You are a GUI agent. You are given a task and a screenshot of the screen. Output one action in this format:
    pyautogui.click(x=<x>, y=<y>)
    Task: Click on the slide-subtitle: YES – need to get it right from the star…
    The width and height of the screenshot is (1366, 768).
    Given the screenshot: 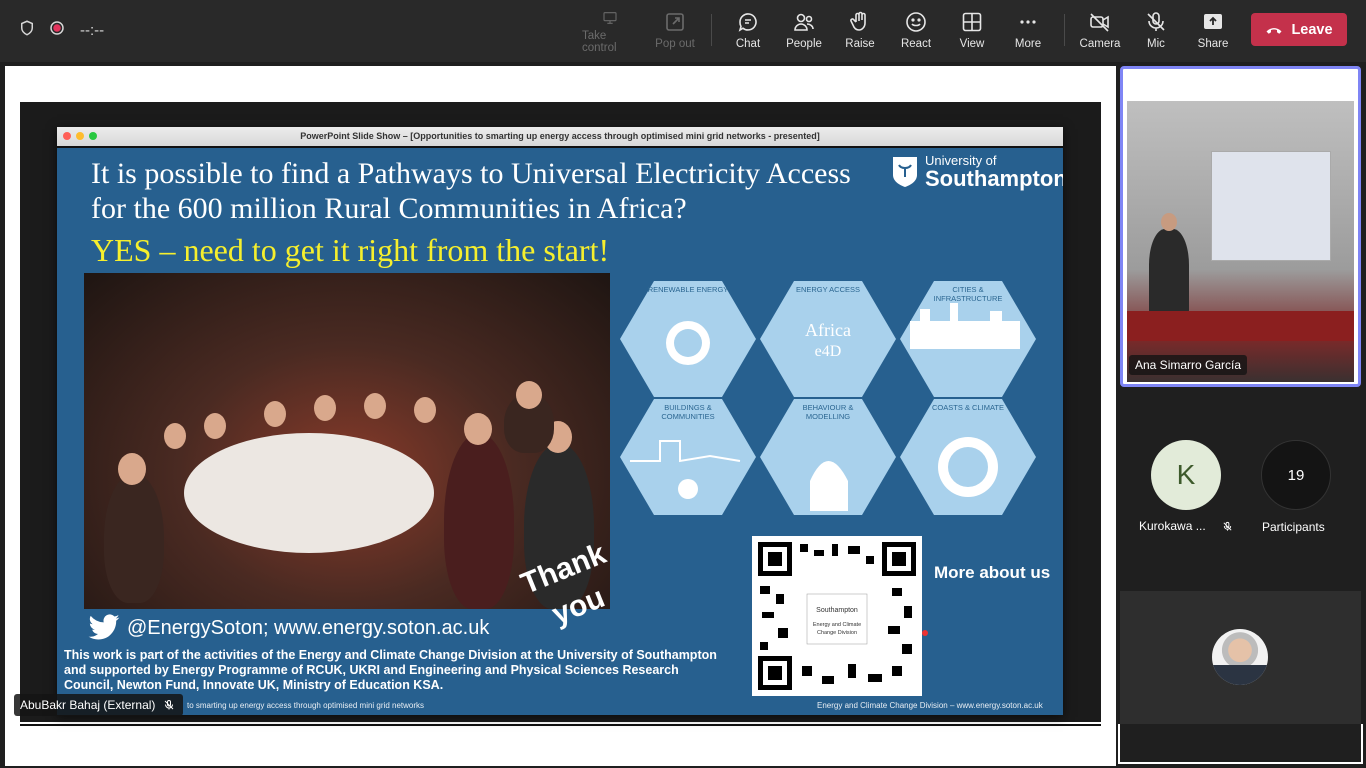 What is the action you would take?
    pyautogui.click(x=350, y=250)
    